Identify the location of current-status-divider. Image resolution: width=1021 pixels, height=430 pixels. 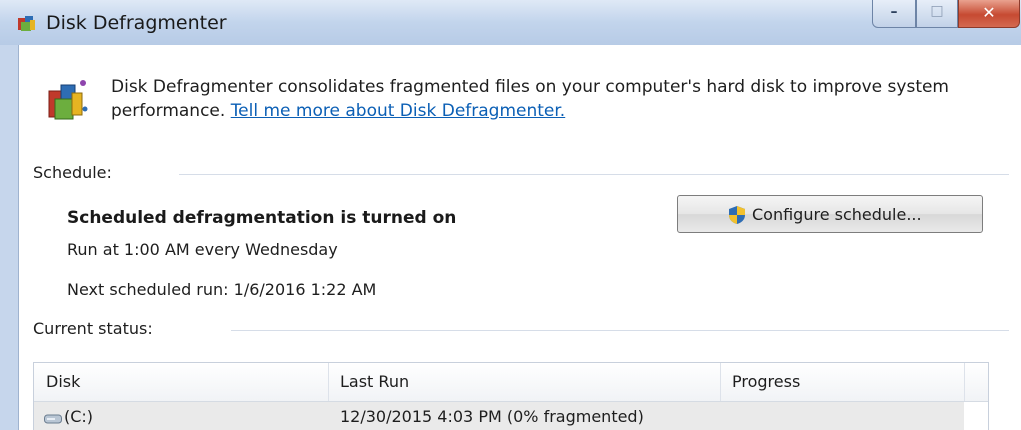
(620, 330).